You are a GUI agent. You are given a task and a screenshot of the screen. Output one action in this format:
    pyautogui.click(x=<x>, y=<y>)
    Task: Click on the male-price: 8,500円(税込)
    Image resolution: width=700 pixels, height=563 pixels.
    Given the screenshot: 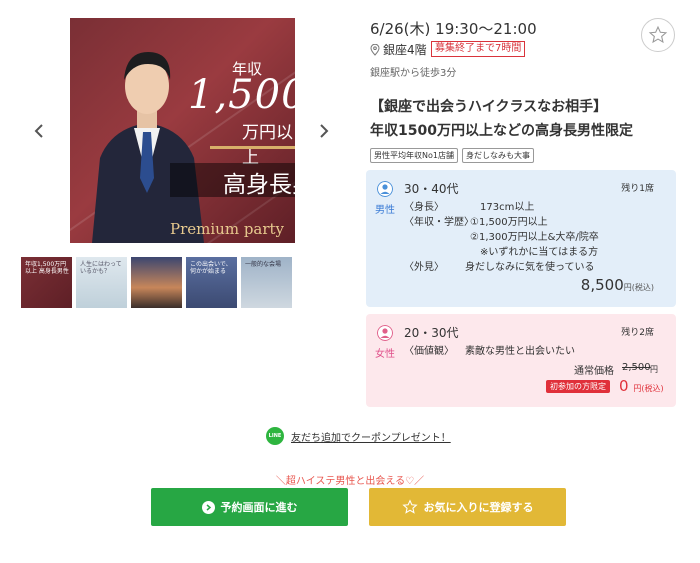 What is the action you would take?
    pyautogui.click(x=617, y=285)
    